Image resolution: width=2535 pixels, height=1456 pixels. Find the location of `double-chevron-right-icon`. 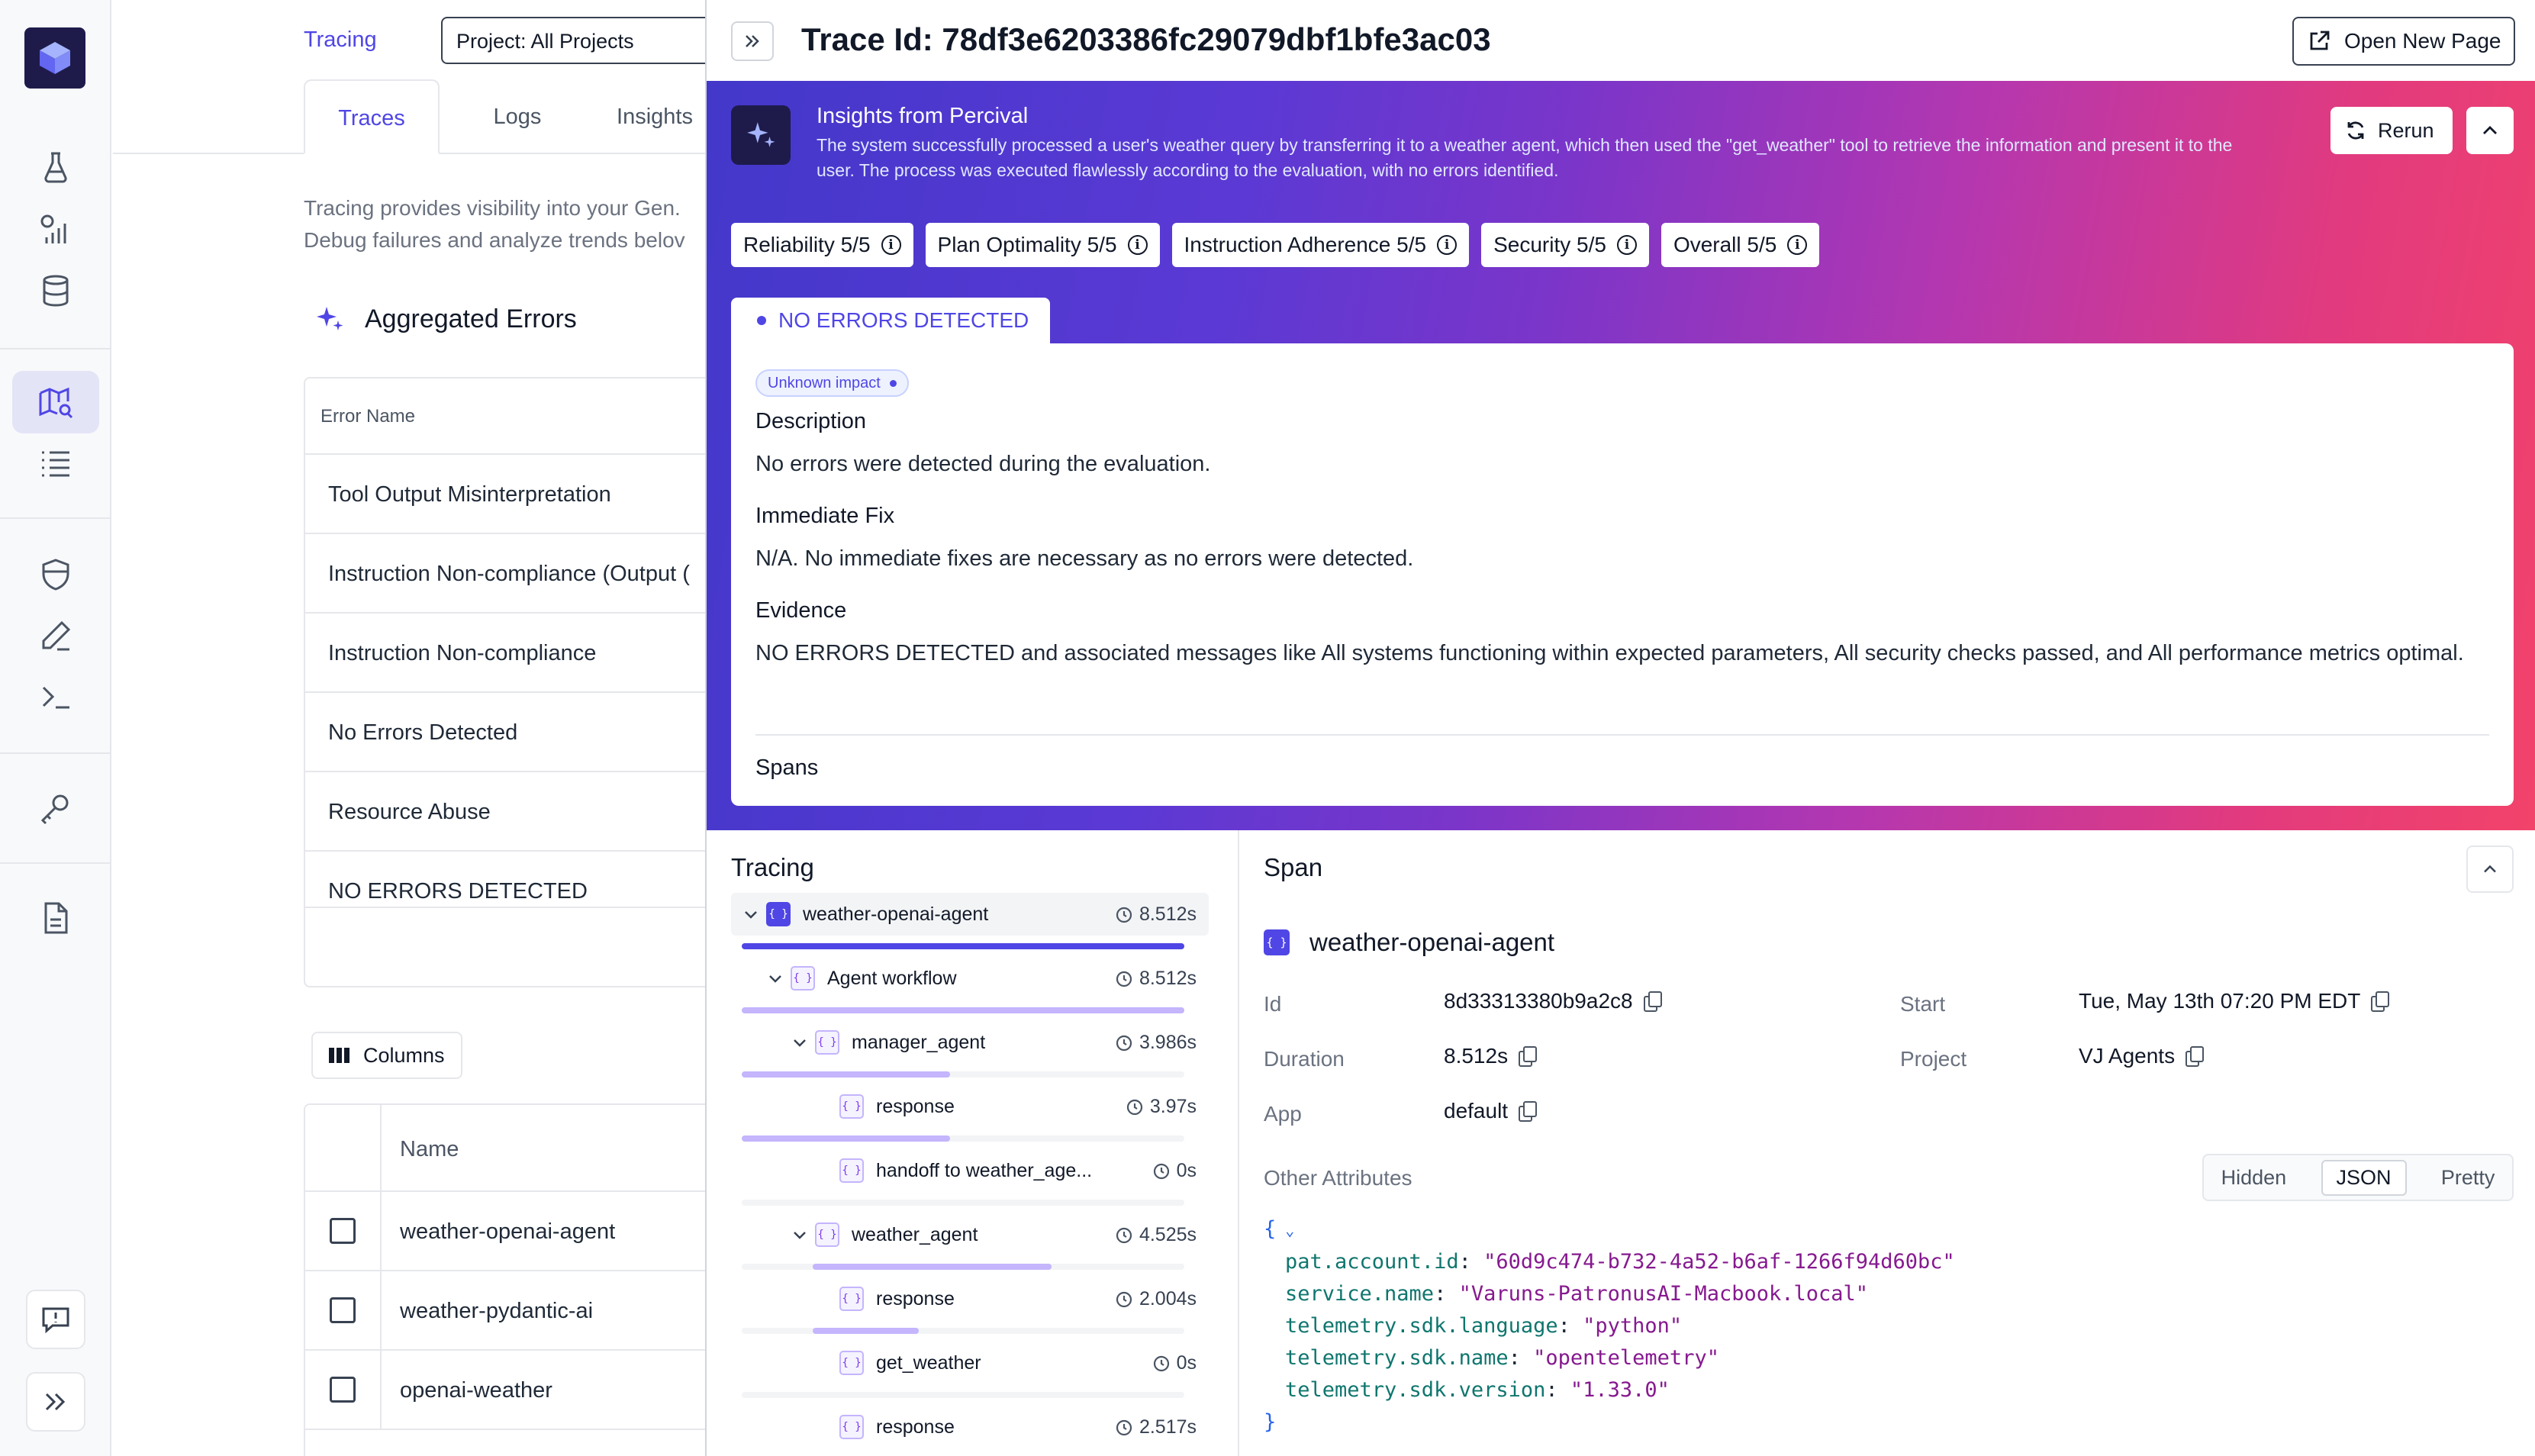

double-chevron-right-icon is located at coordinates (752, 41).